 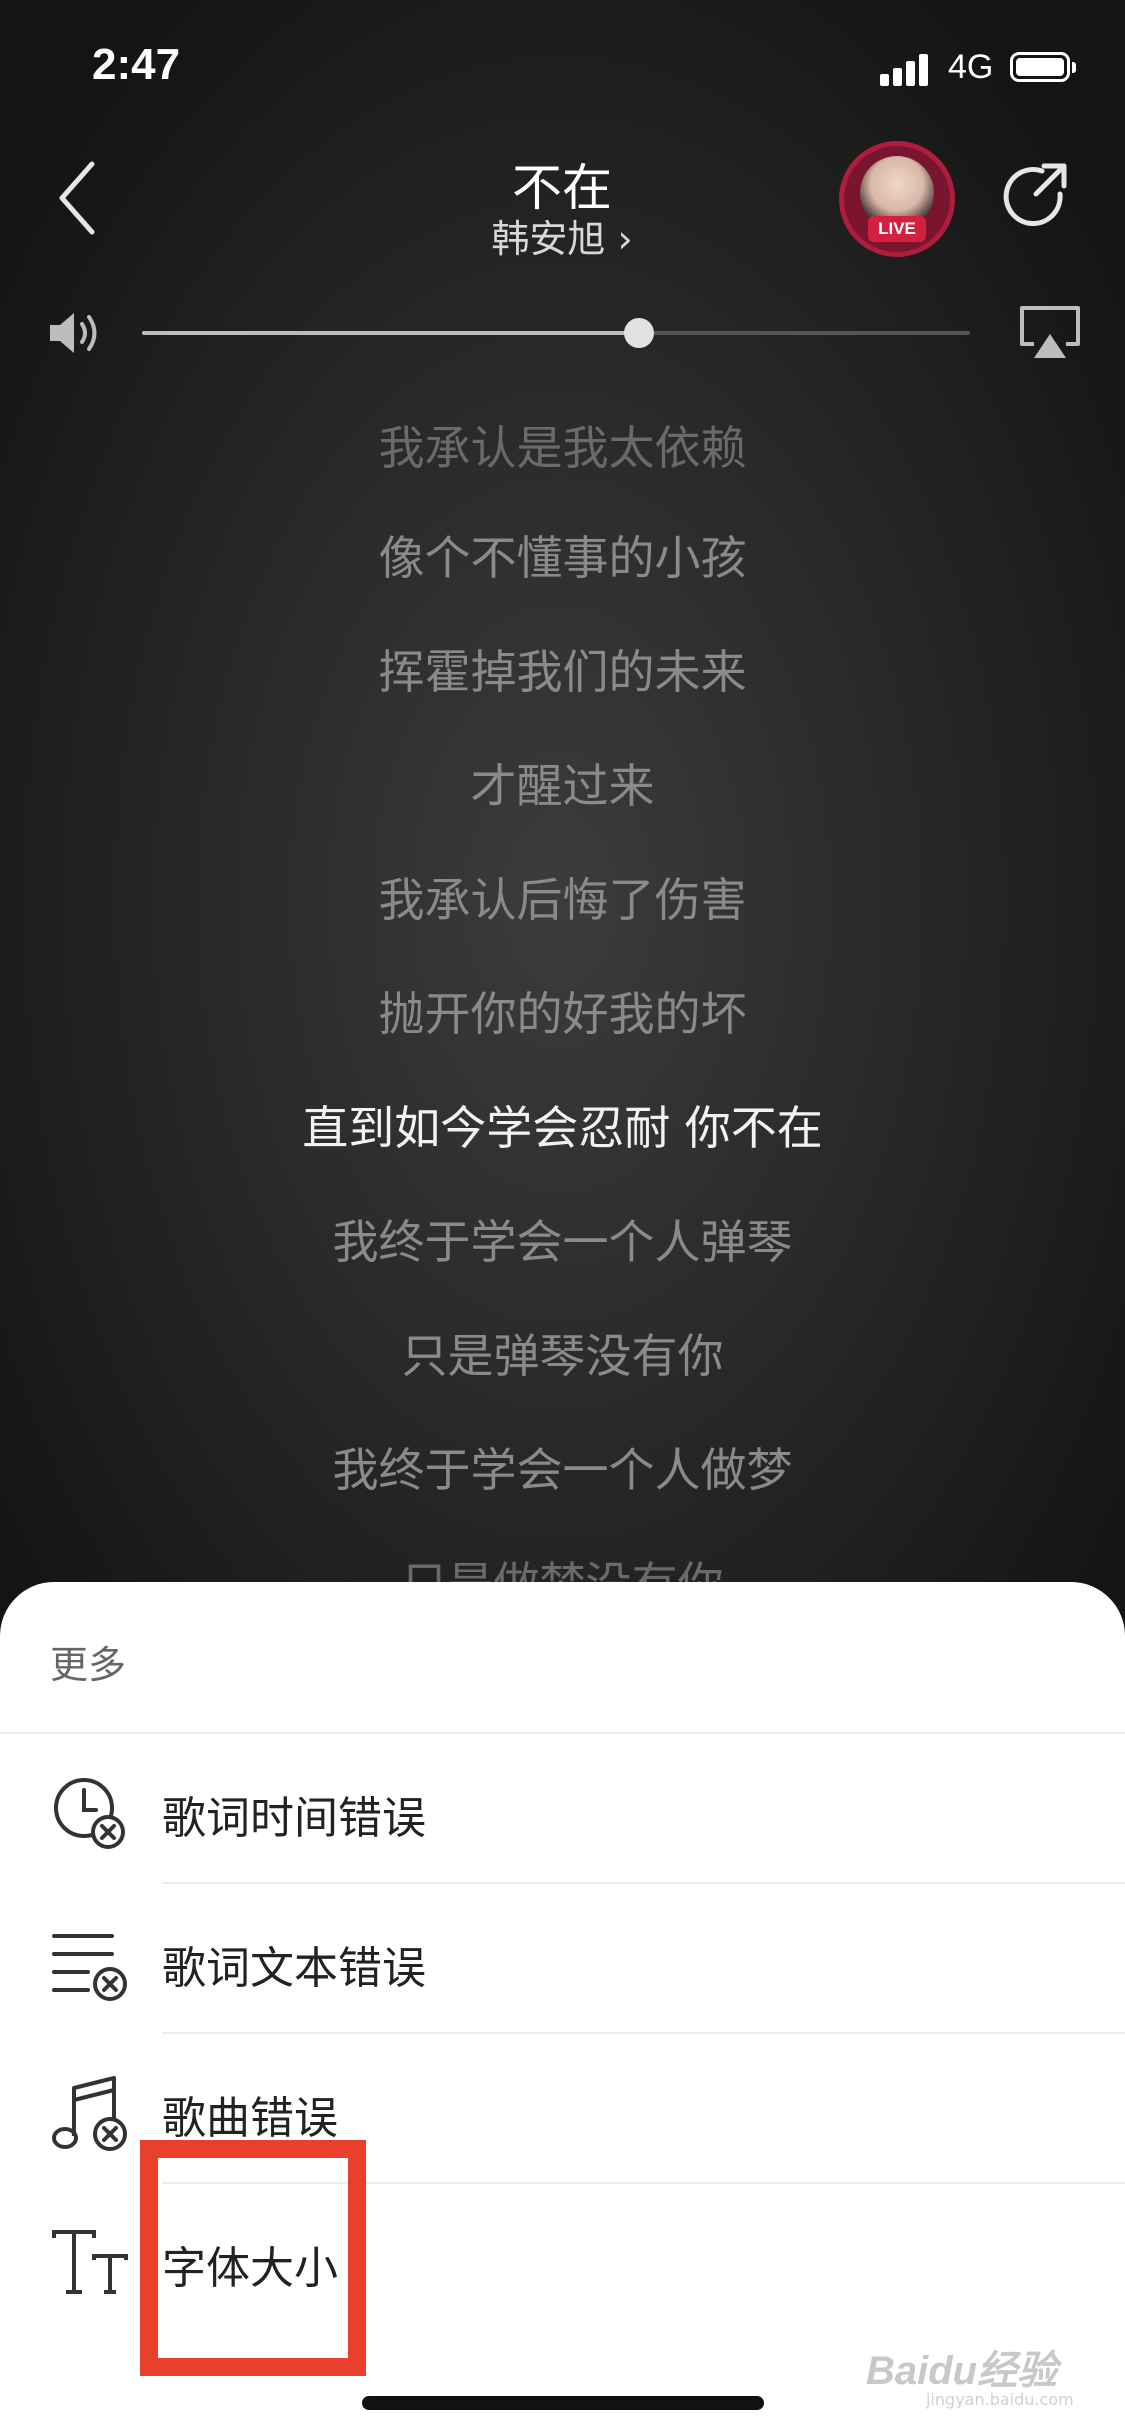 What do you see at coordinates (562, 448) in the screenshot?
I see `lyric-line: 我承认是我太依赖` at bounding box center [562, 448].